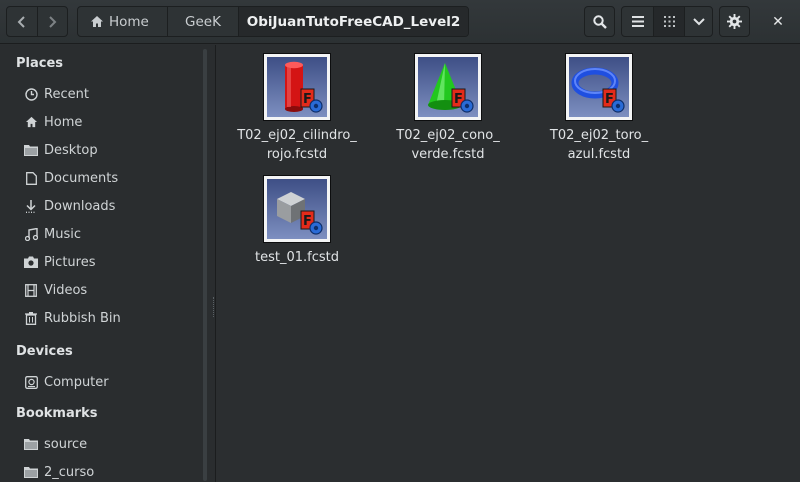  Describe the element at coordinates (599, 145) in the screenshot. I see `file-name: T02_ej02_toro_ azul.fcstd` at that location.